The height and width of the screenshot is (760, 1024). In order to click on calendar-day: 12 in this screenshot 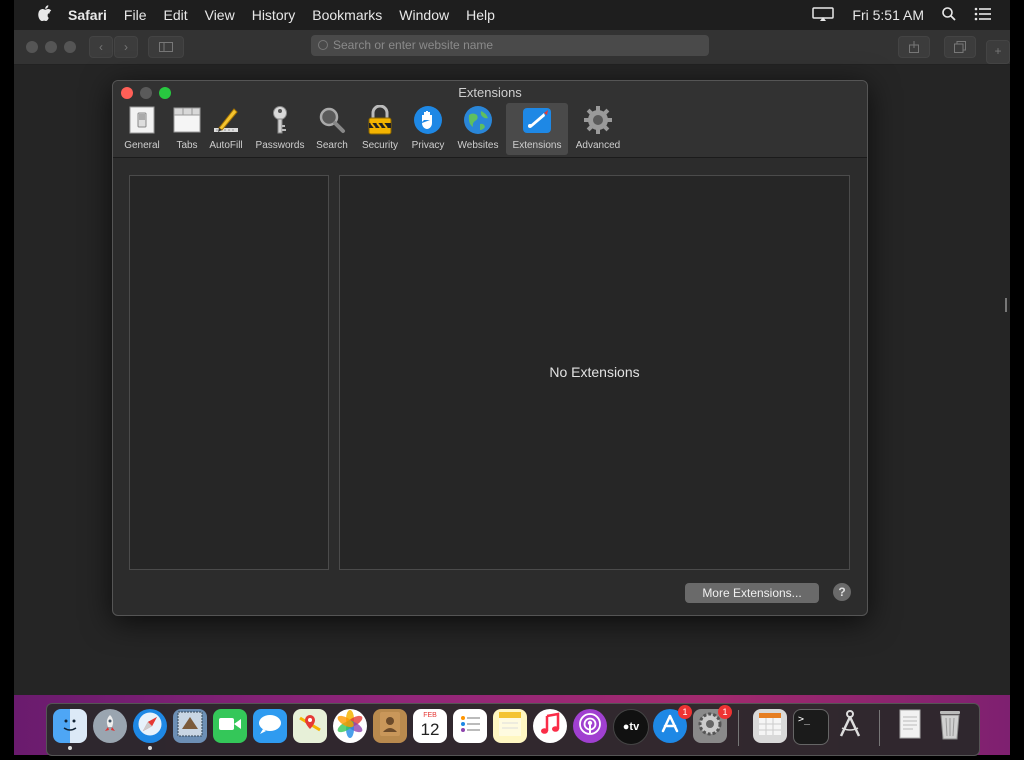, I will do `click(430, 729)`.